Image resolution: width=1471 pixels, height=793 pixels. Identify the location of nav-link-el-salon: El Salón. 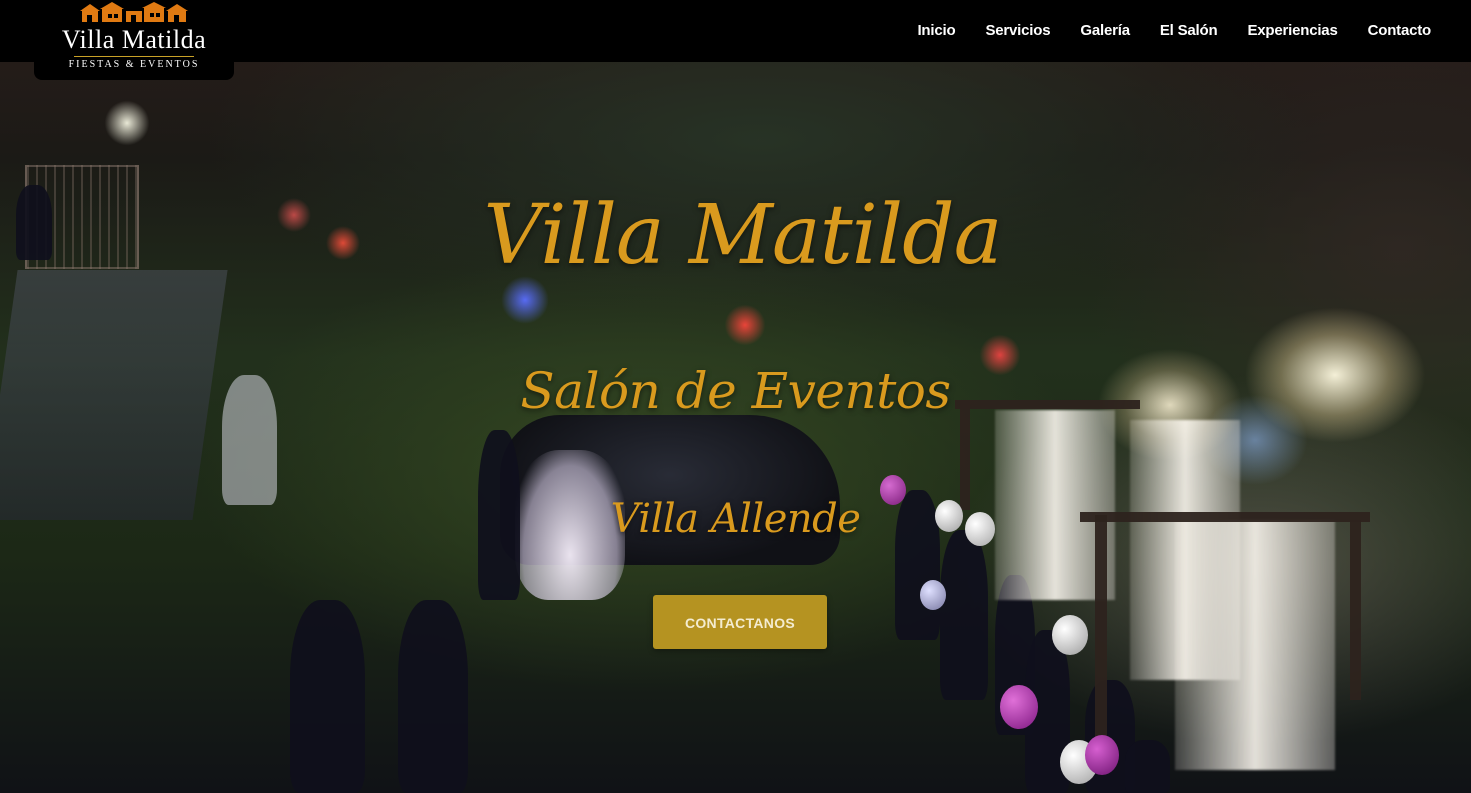
(1174, 31).